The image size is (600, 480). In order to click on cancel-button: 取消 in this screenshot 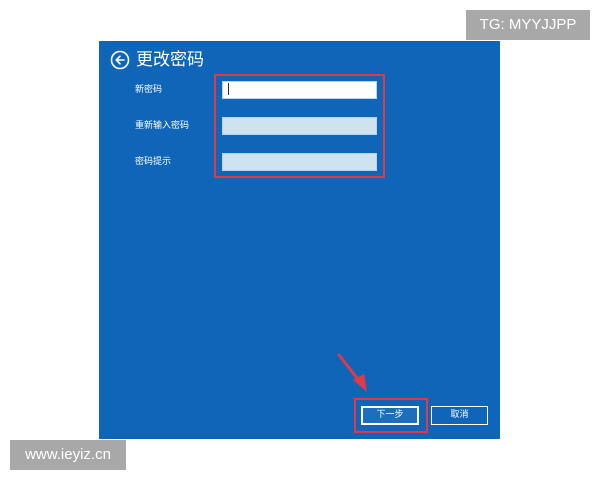, I will do `click(459, 415)`.